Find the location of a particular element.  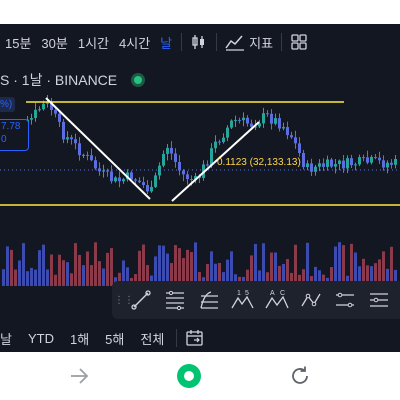

date-range-icon is located at coordinates (379, 300).